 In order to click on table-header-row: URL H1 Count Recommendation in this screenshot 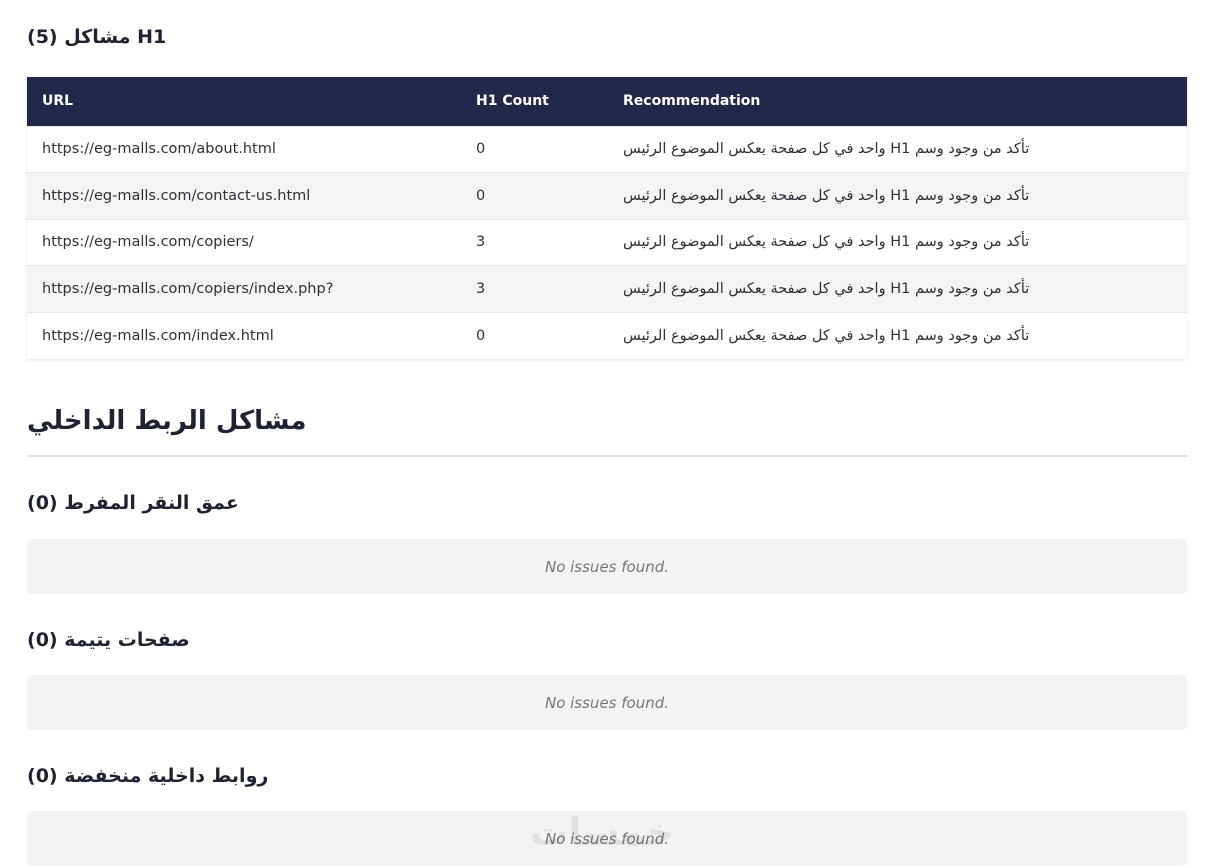, I will do `click(607, 101)`.